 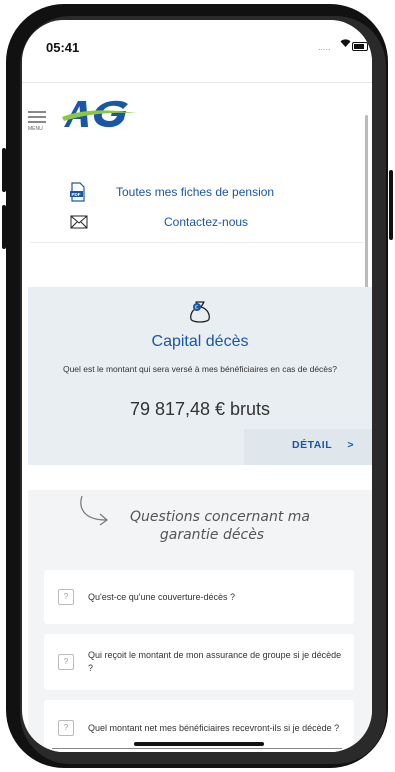 I want to click on faq-heading: Questions concernant ma garantie décès, so click(x=200, y=526).